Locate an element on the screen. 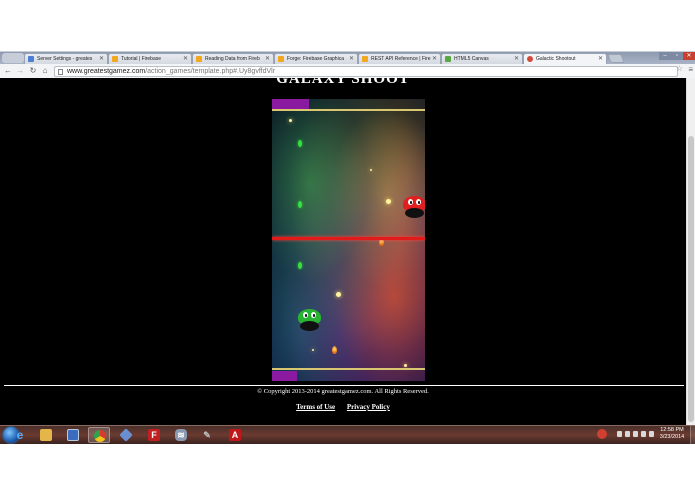  taskbar-tools: ✎ is located at coordinates (207, 435).